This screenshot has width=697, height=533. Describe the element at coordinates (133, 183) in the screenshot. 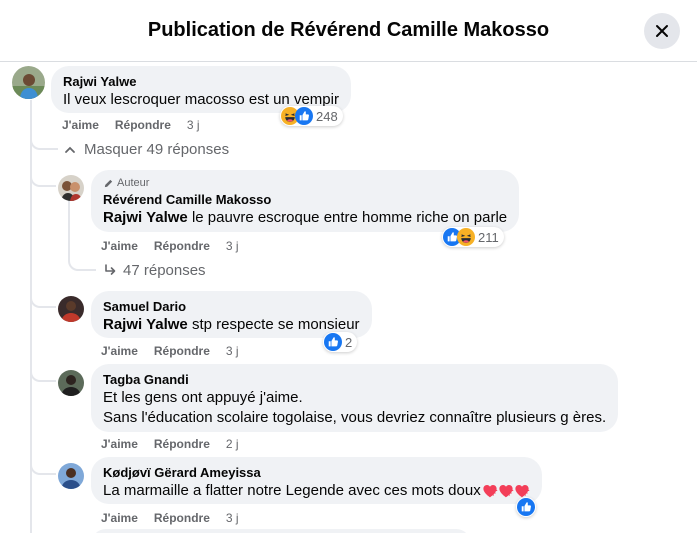

I see `author-badge-label: Auteur` at that location.